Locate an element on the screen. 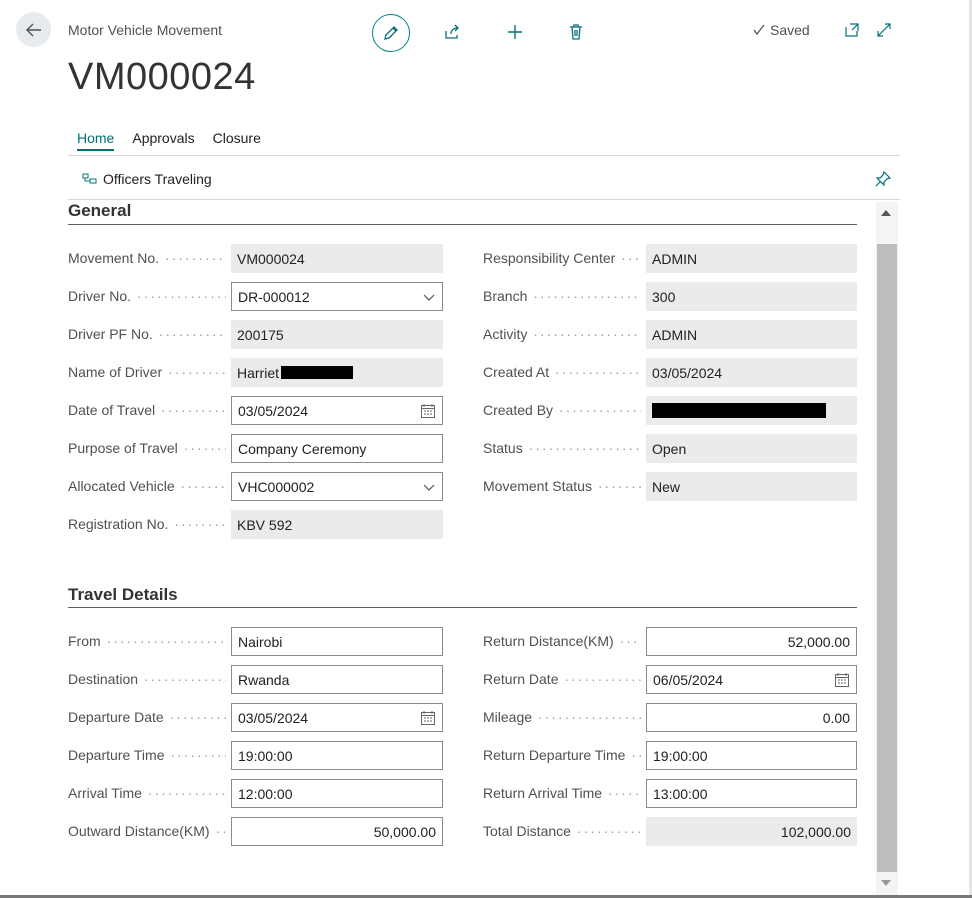 The height and width of the screenshot is (898, 972). field-departure-date: 03/05/2024 is located at coordinates (337, 717).